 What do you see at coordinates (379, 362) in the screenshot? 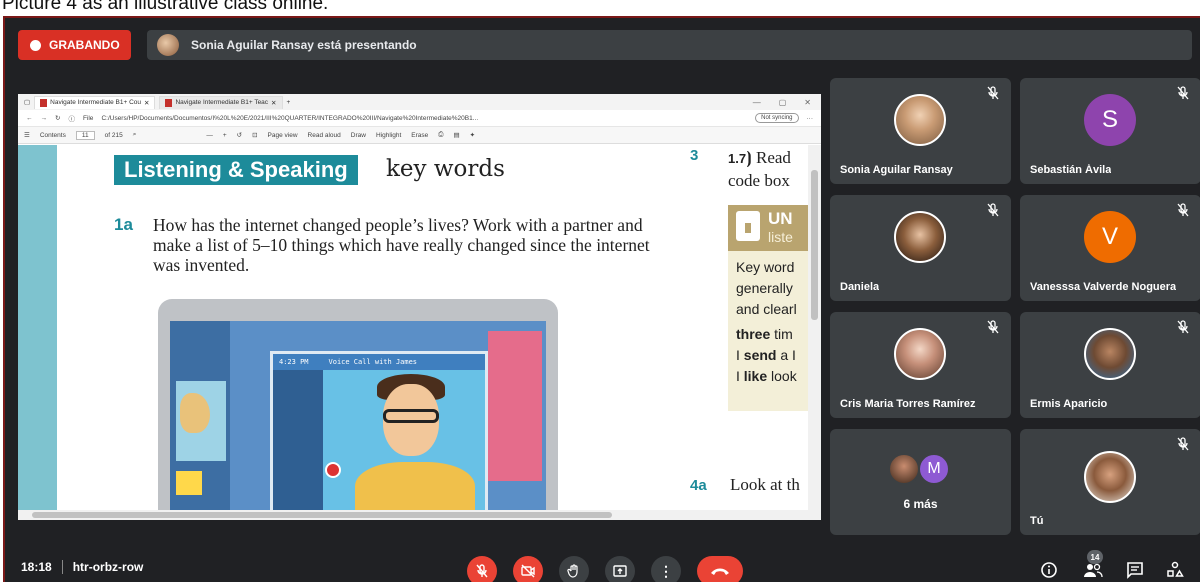
I see `call-header: 4:23 PM Voice Call with James` at bounding box center [379, 362].